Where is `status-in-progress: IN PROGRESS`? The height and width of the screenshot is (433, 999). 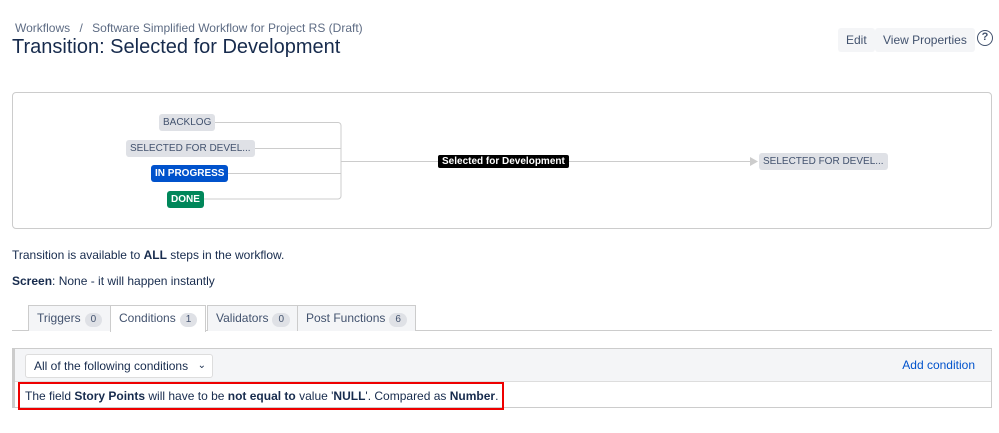 status-in-progress: IN PROGRESS is located at coordinates (190, 173).